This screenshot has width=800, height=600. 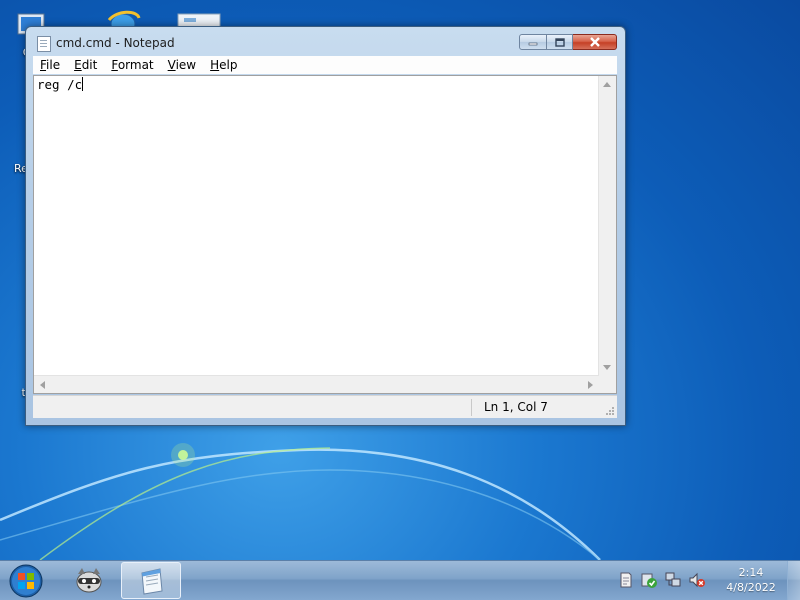 I want to click on taskbar-app-notepad, so click(x=151, y=580).